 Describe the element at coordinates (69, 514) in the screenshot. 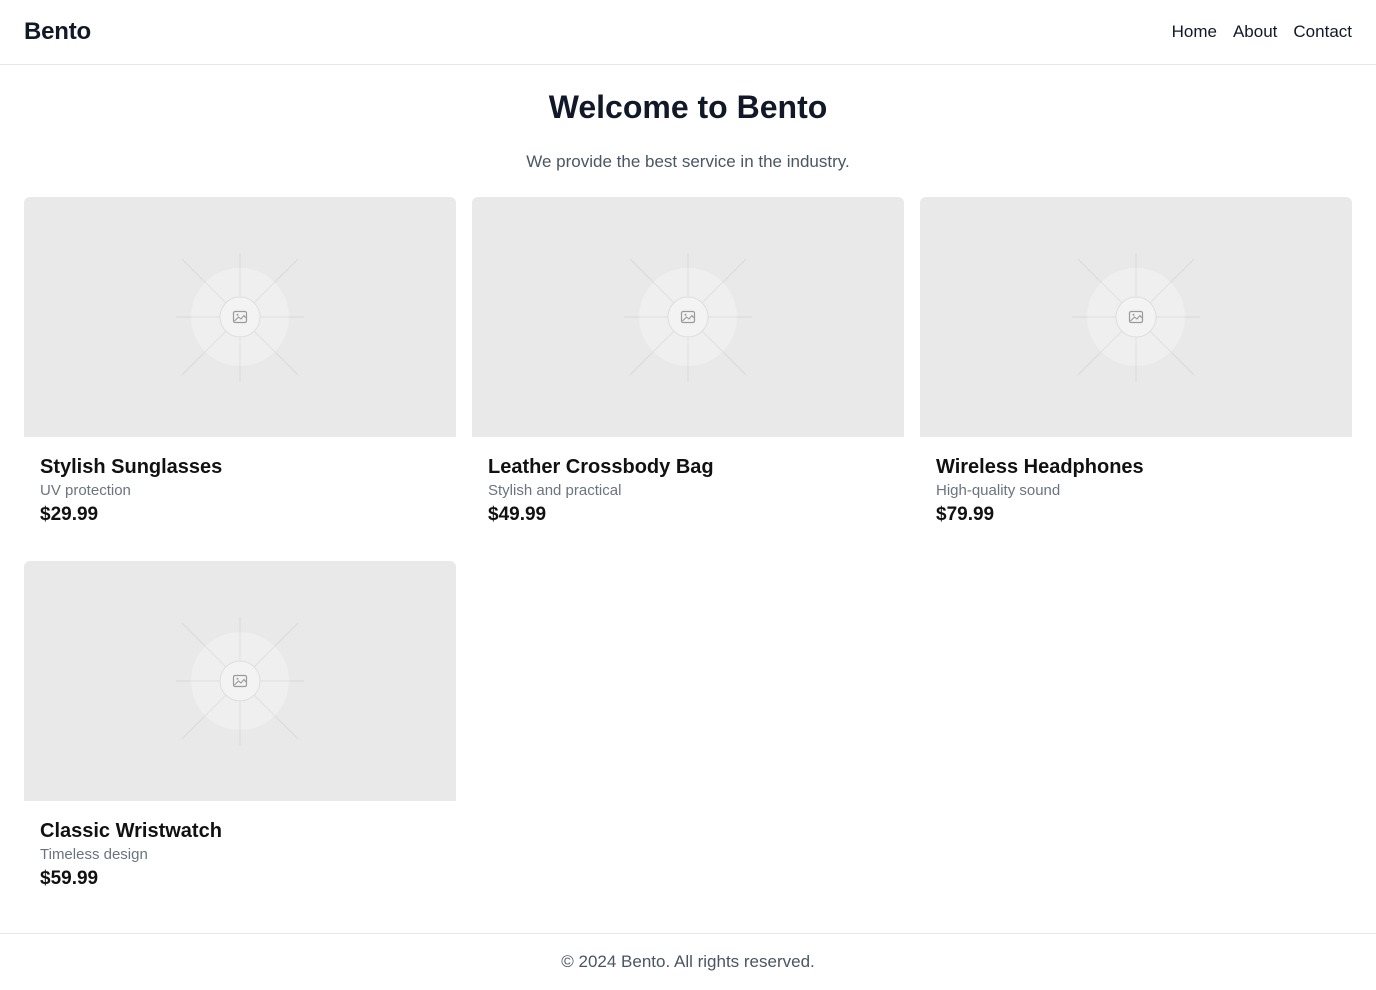

I see `product-price: $29.99` at that location.